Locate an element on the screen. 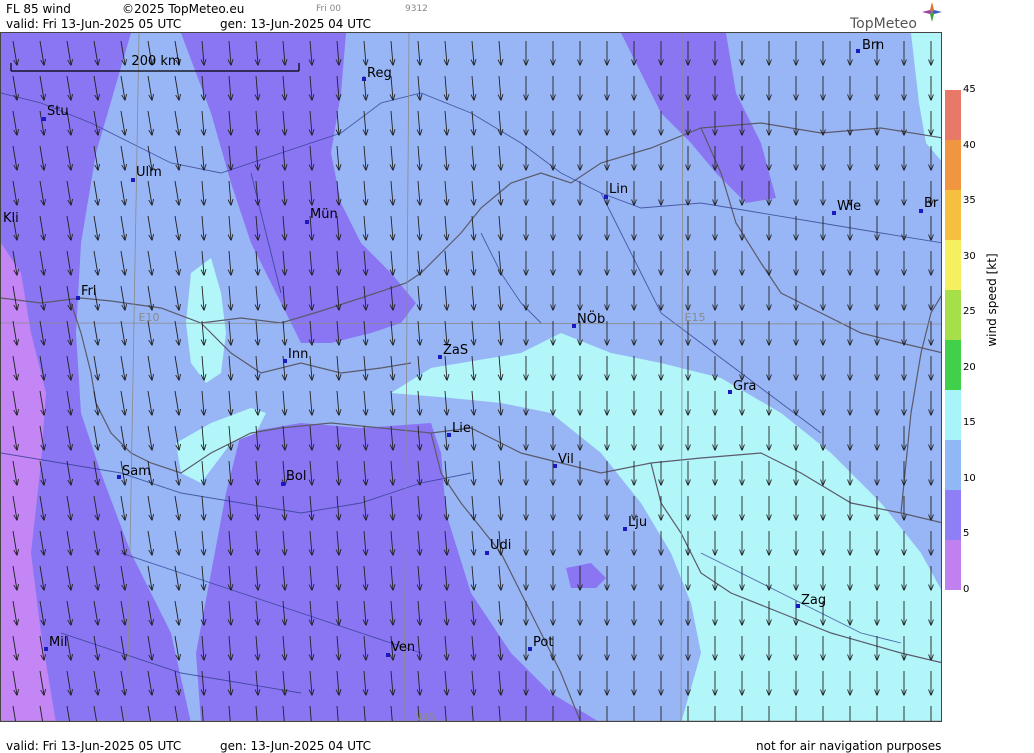  legend-title: wind speed [kt] is located at coordinates (992, 300).